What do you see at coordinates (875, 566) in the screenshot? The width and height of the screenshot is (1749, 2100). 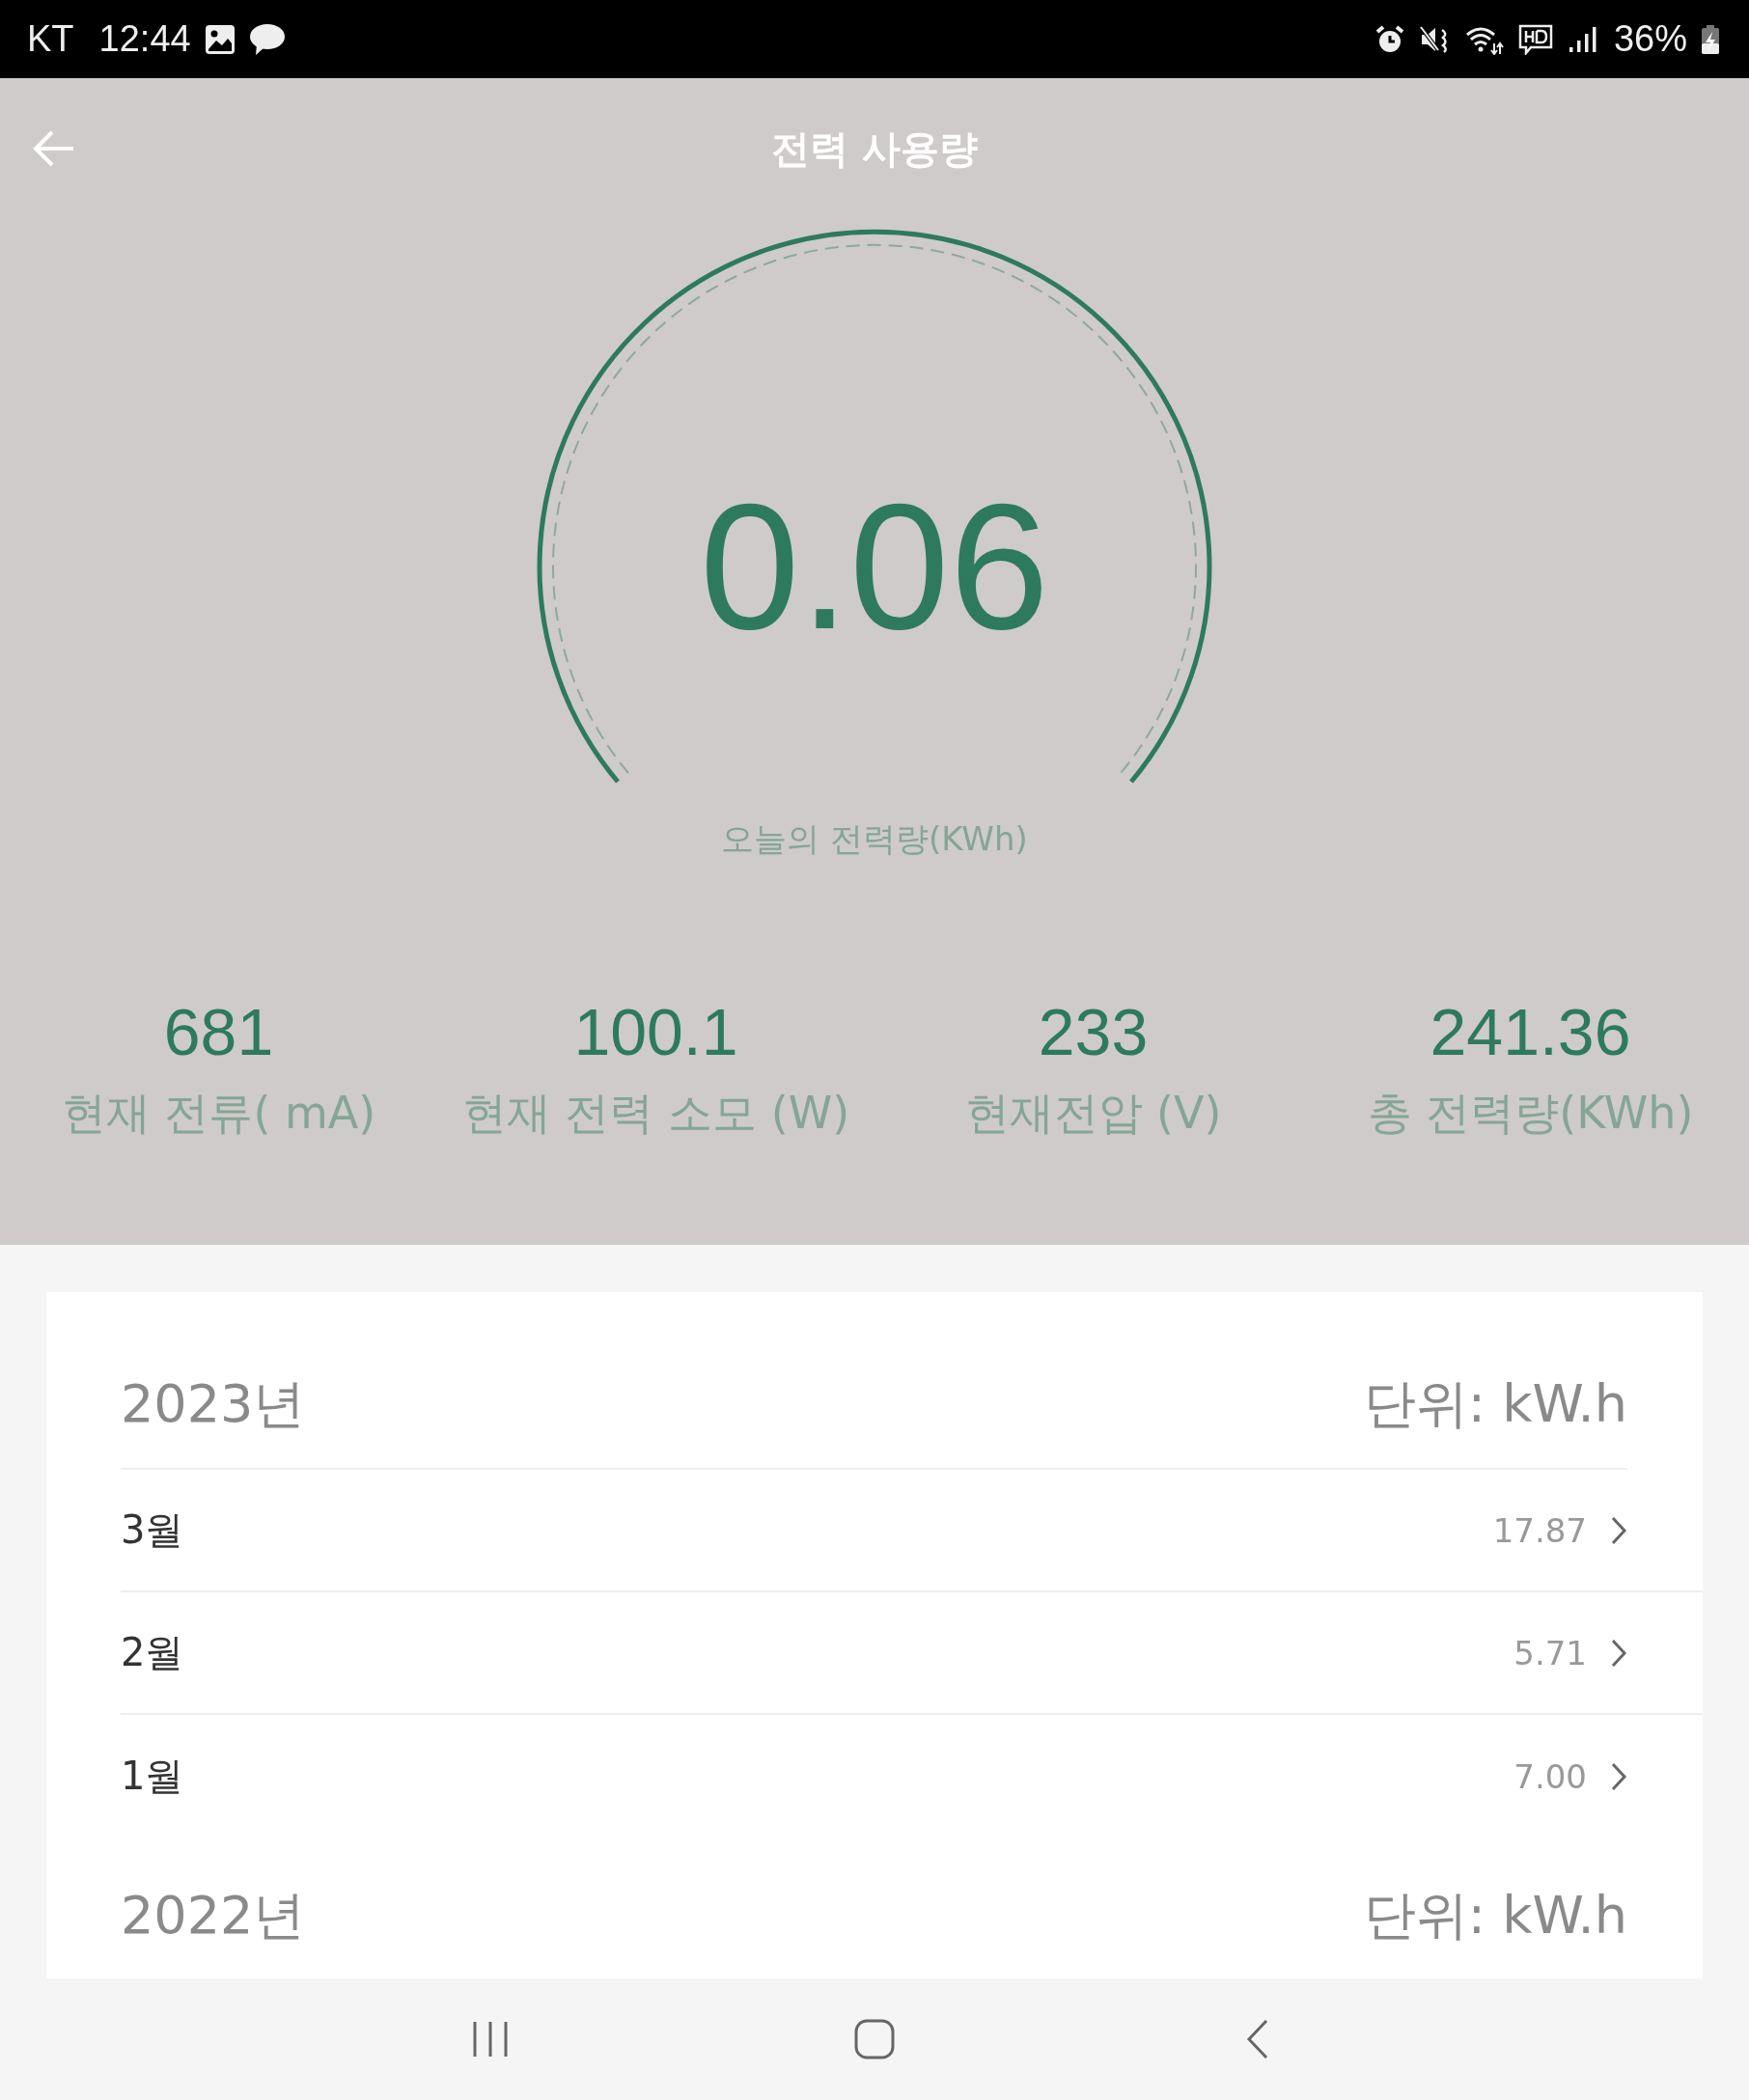 I see `today-usage-value: 0.06` at bounding box center [875, 566].